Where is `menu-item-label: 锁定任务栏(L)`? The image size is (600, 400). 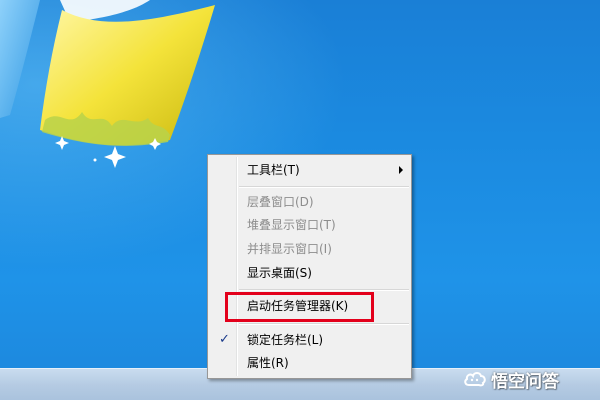 menu-item-label: 锁定任务栏(L) is located at coordinates (285, 340).